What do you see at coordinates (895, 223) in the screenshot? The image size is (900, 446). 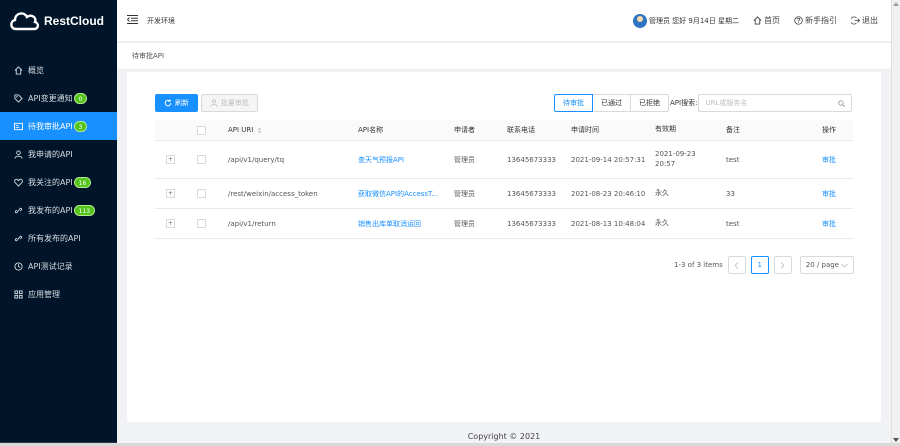 I see `vertical-scrollbar` at bounding box center [895, 223].